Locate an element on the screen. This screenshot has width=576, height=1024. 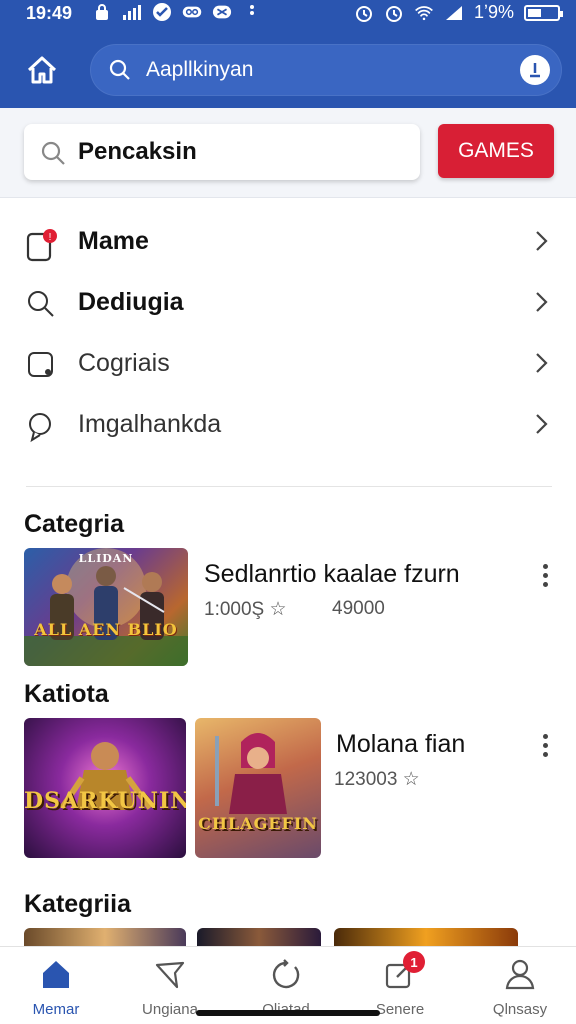
home-button is located at coordinates (42, 70).